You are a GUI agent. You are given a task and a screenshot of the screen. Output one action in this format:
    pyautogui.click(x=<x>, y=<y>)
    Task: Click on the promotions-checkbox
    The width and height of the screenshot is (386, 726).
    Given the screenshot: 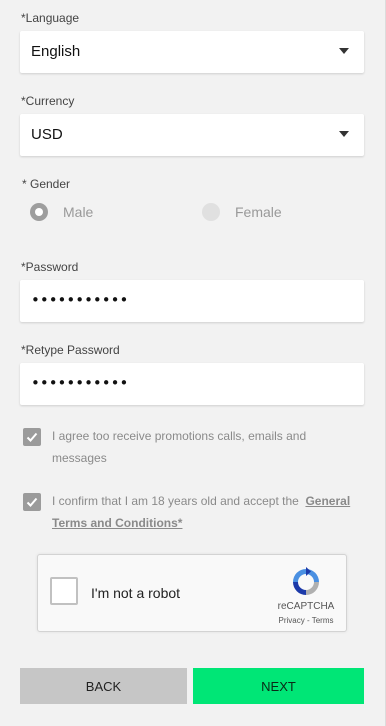 What is the action you would take?
    pyautogui.click(x=32, y=437)
    